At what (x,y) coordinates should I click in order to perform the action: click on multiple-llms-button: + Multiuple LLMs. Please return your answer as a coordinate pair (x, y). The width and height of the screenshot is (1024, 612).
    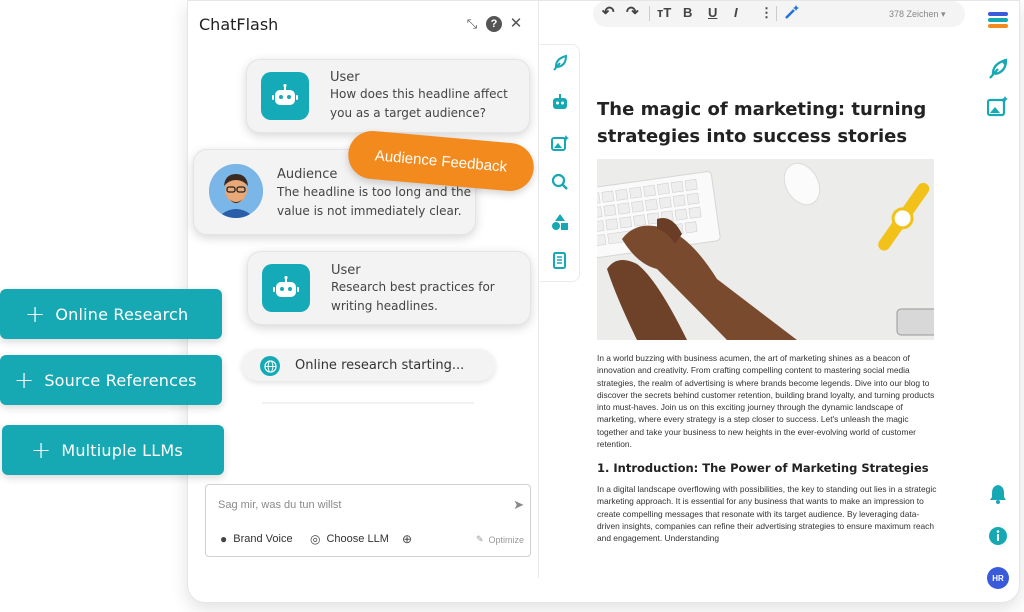
    Looking at the image, I should click on (113, 450).